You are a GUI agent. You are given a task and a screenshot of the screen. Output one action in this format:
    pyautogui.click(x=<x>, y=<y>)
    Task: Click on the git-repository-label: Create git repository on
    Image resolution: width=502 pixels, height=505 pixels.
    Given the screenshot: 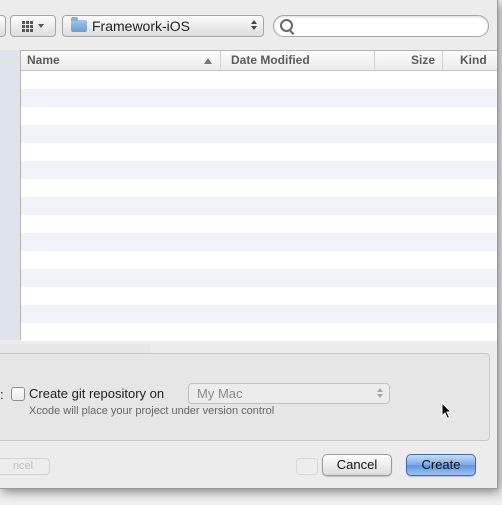 What is the action you would take?
    pyautogui.click(x=96, y=393)
    